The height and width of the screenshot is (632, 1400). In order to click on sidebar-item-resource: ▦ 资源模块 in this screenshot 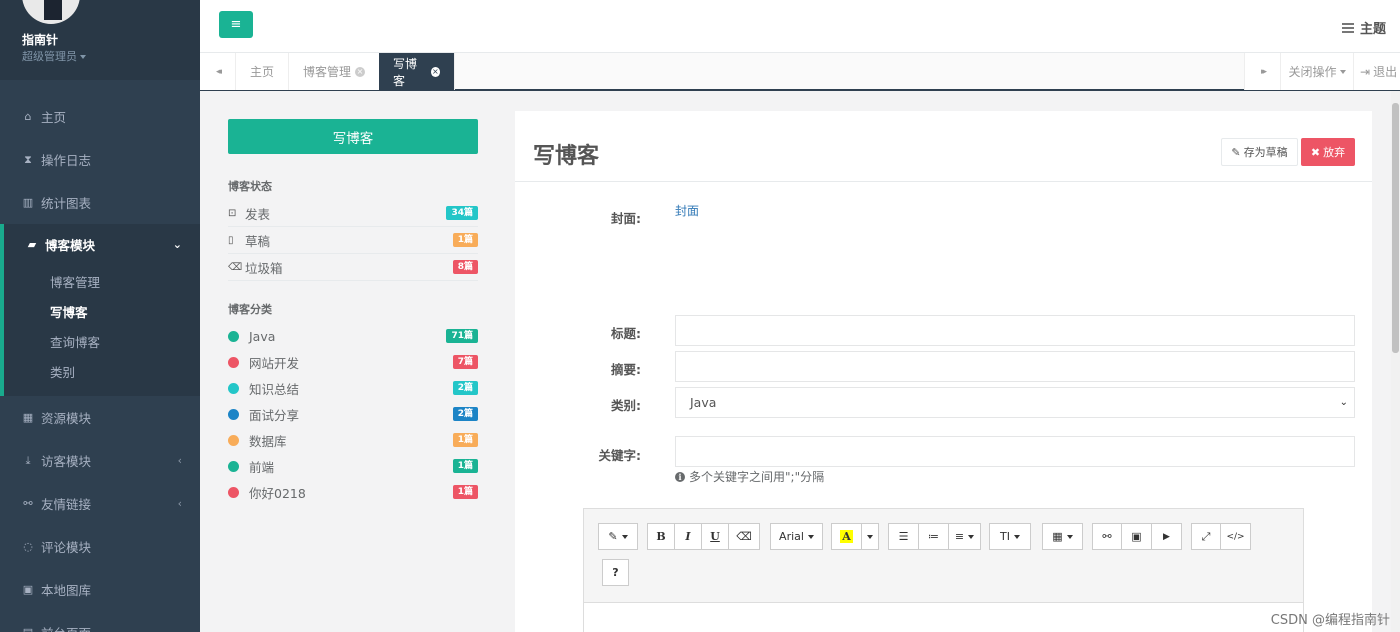, I will do `click(100, 417)`.